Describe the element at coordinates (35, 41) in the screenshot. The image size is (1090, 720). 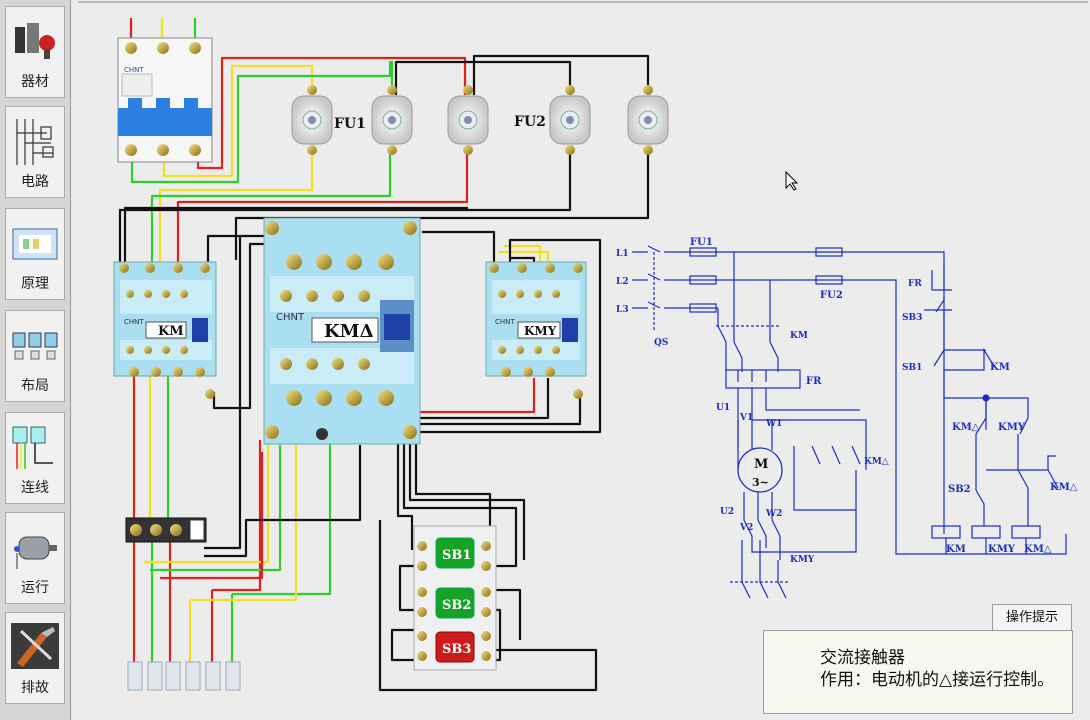
I see `equipment-icon` at that location.